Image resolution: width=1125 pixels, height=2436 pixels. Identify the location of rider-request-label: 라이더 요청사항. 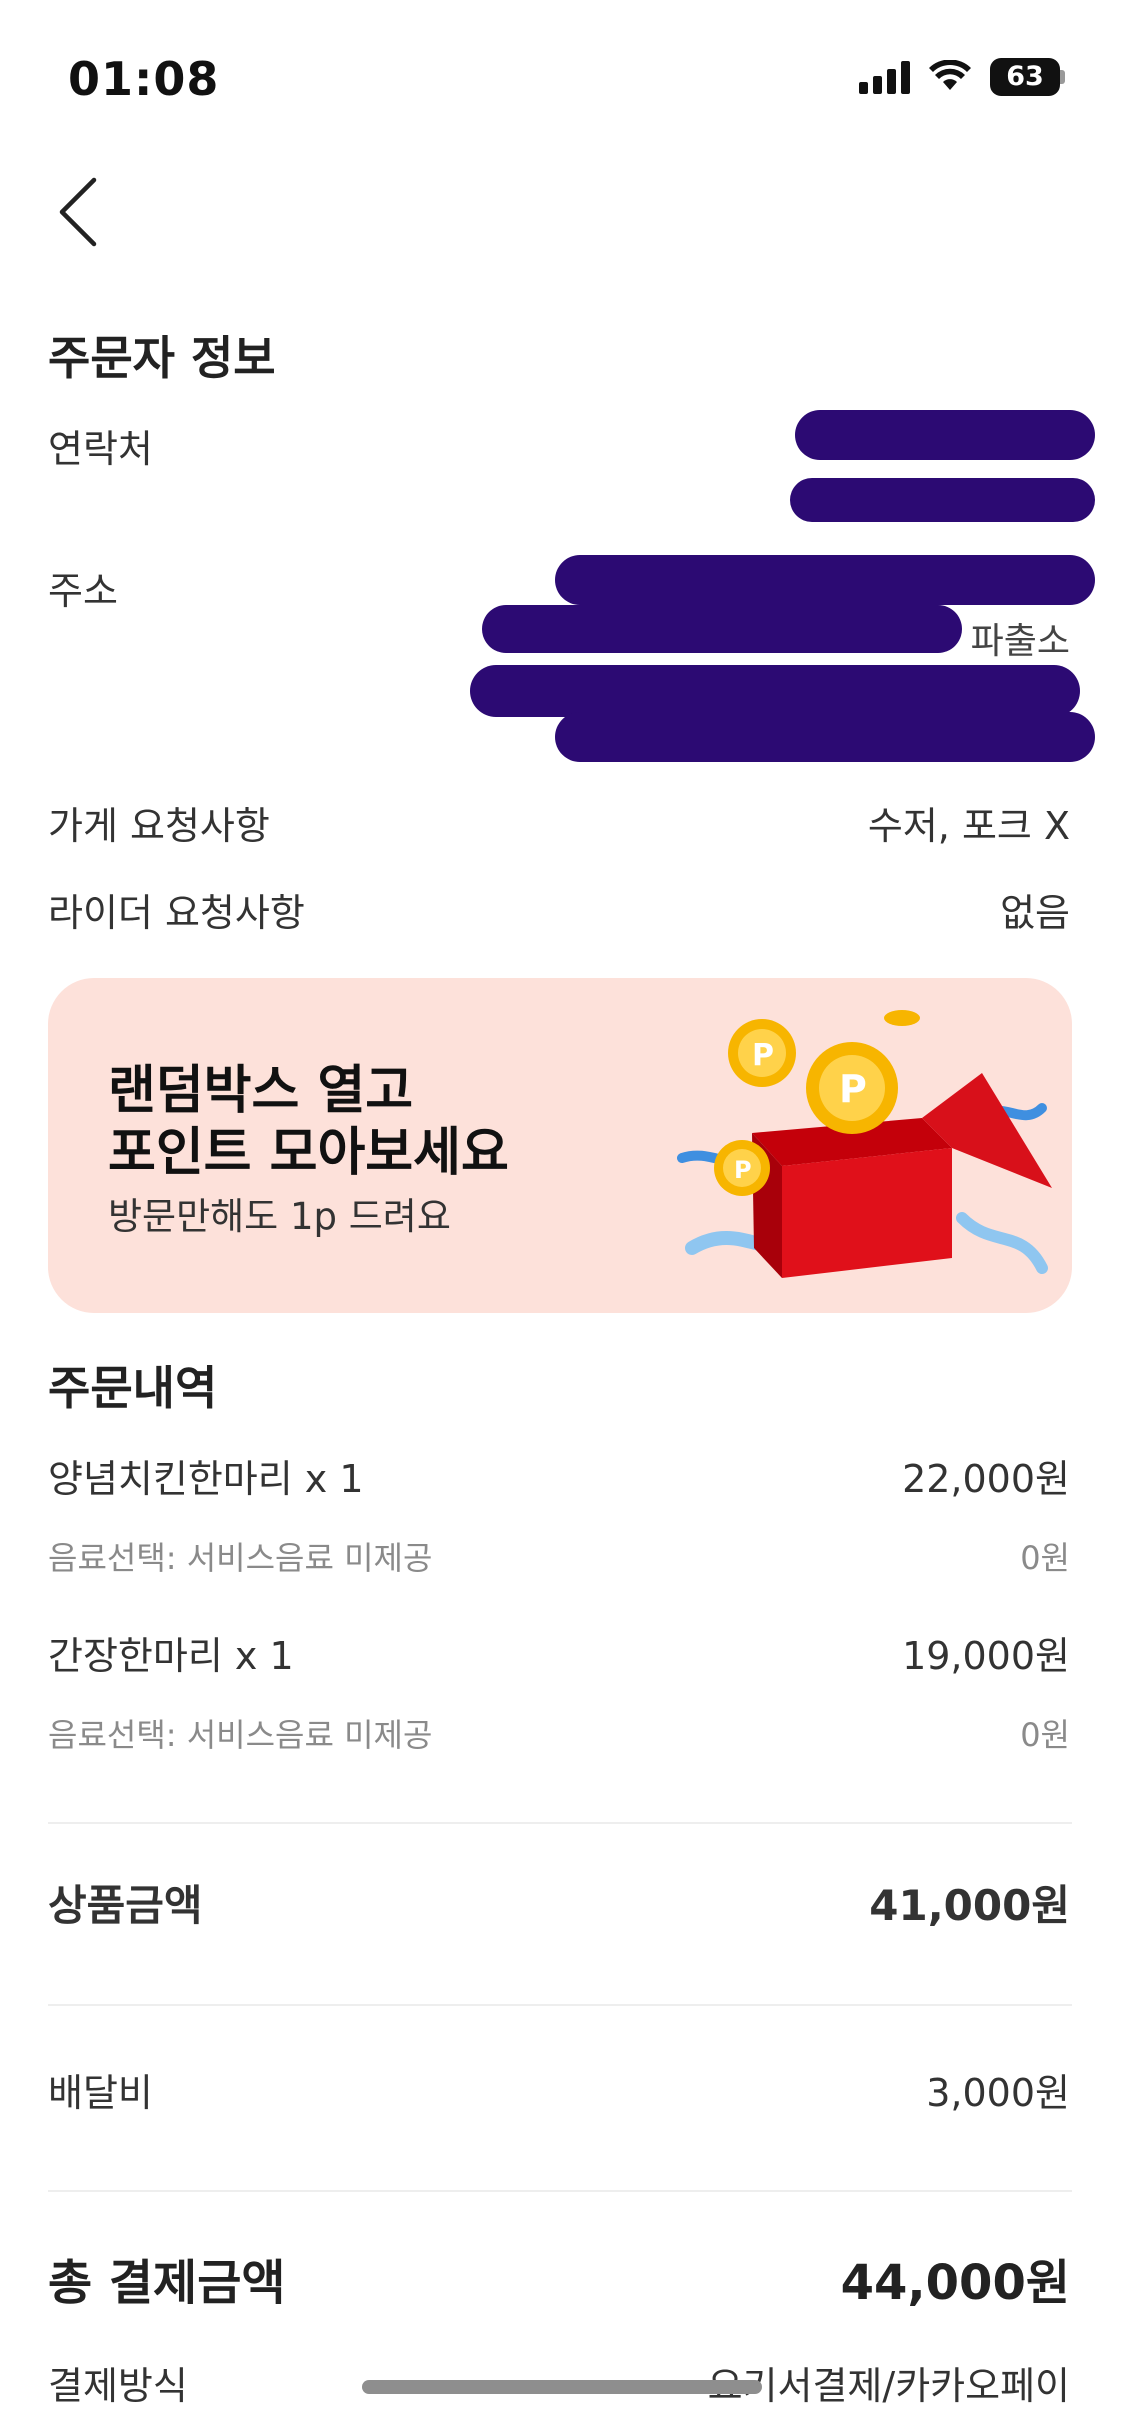
(176, 913).